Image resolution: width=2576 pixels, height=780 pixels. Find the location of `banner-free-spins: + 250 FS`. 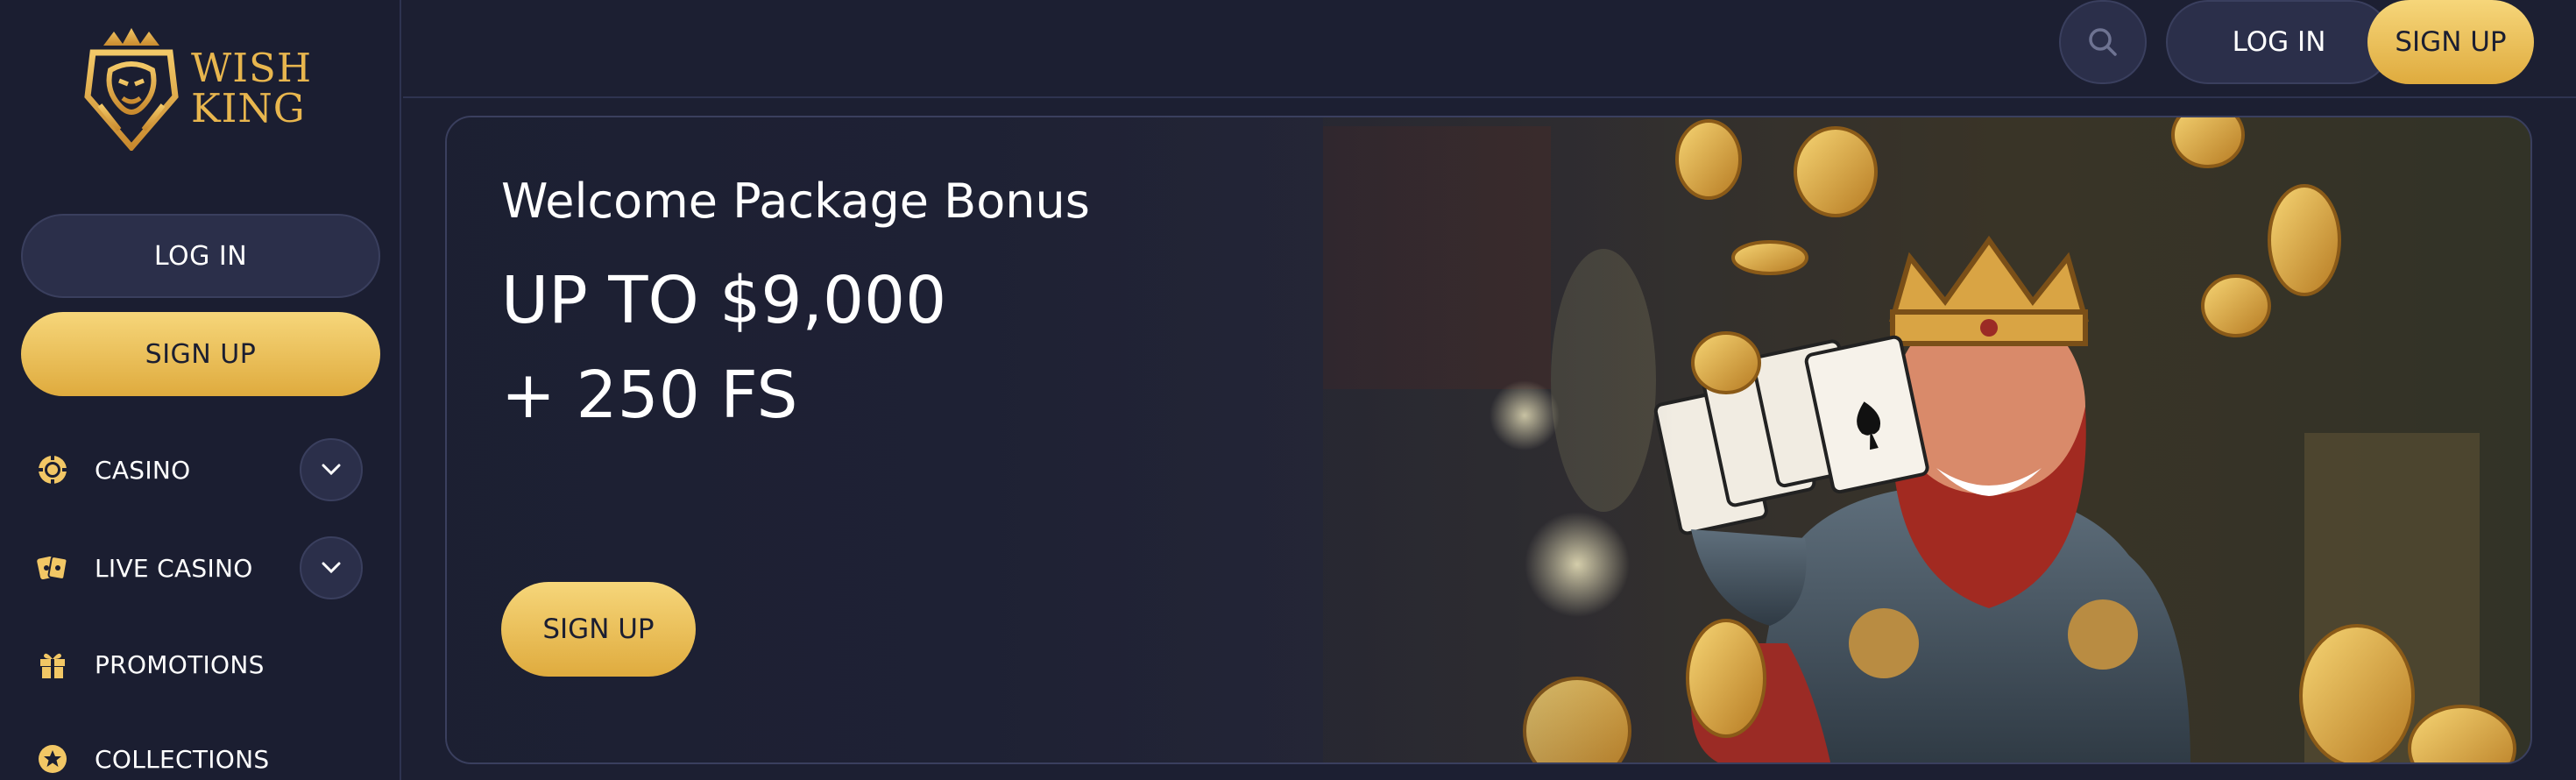

banner-free-spins: + 250 FS is located at coordinates (649, 395).